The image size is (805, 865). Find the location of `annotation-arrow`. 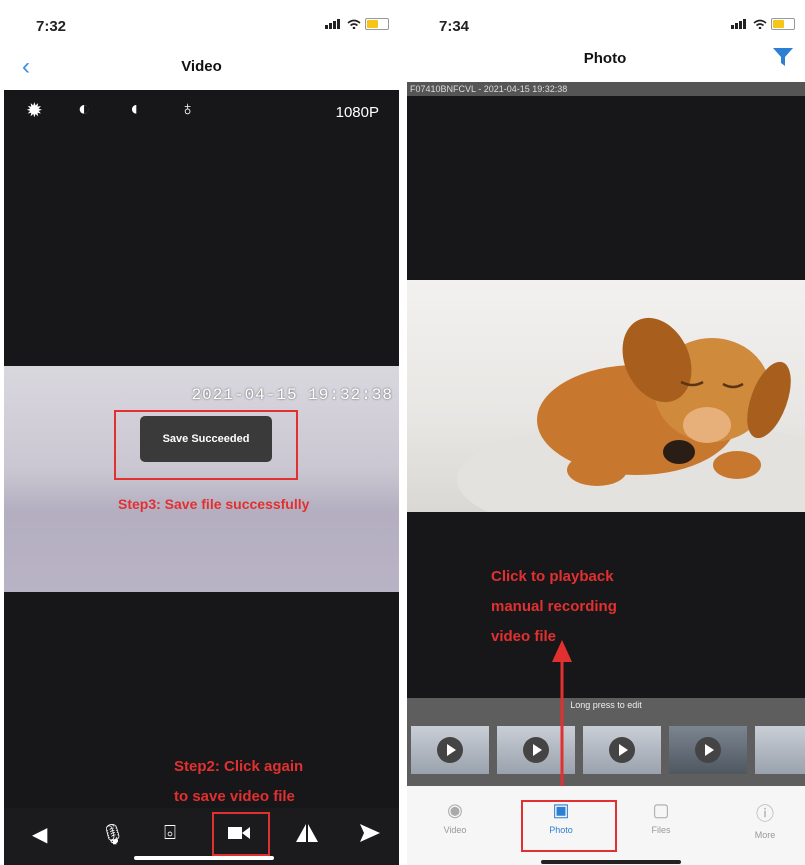

annotation-arrow is located at coordinates (562, 720).